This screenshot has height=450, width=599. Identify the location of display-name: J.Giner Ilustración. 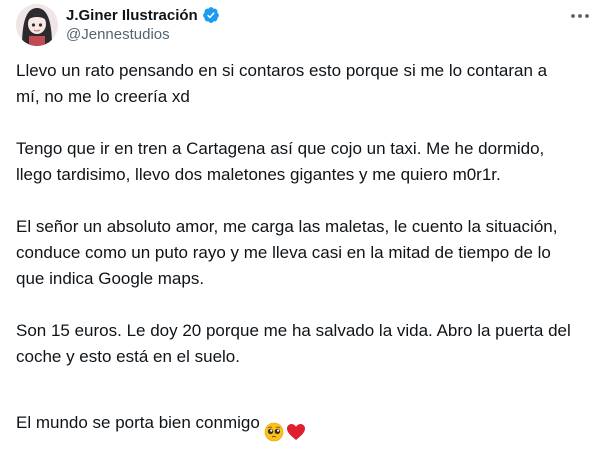
(132, 15).